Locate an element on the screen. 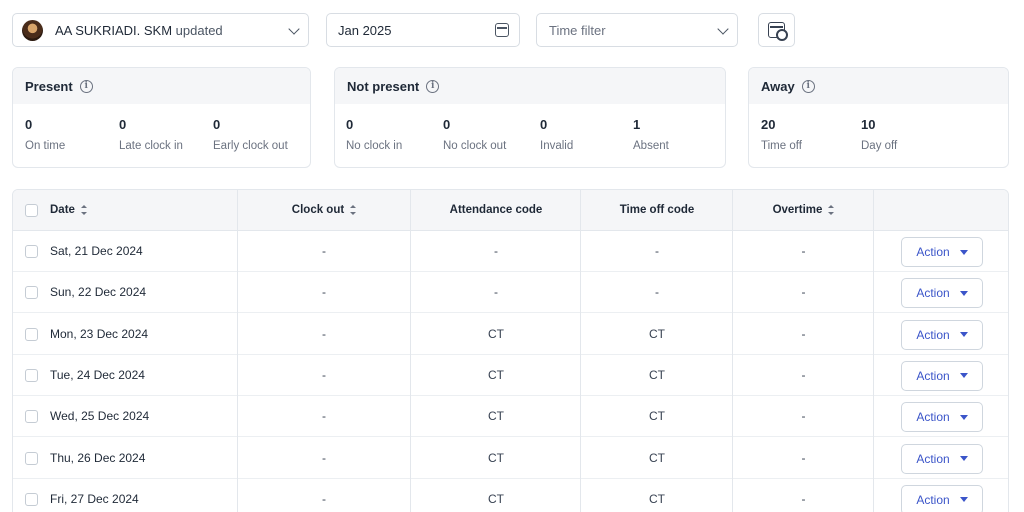  month-value: Jan 2025 is located at coordinates (365, 30).